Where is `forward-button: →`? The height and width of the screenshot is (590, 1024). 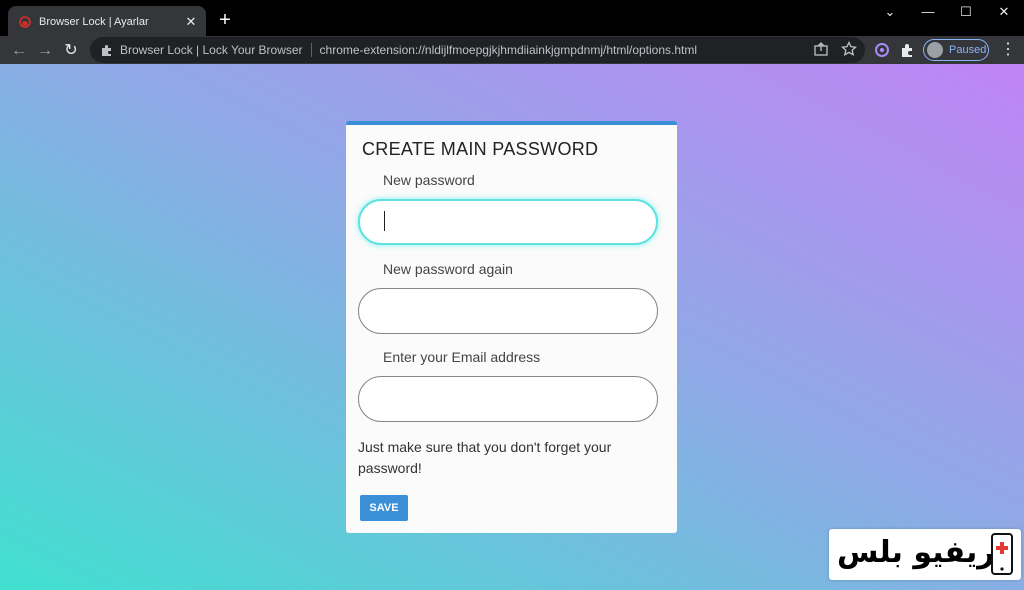
forward-button: → is located at coordinates (45, 51).